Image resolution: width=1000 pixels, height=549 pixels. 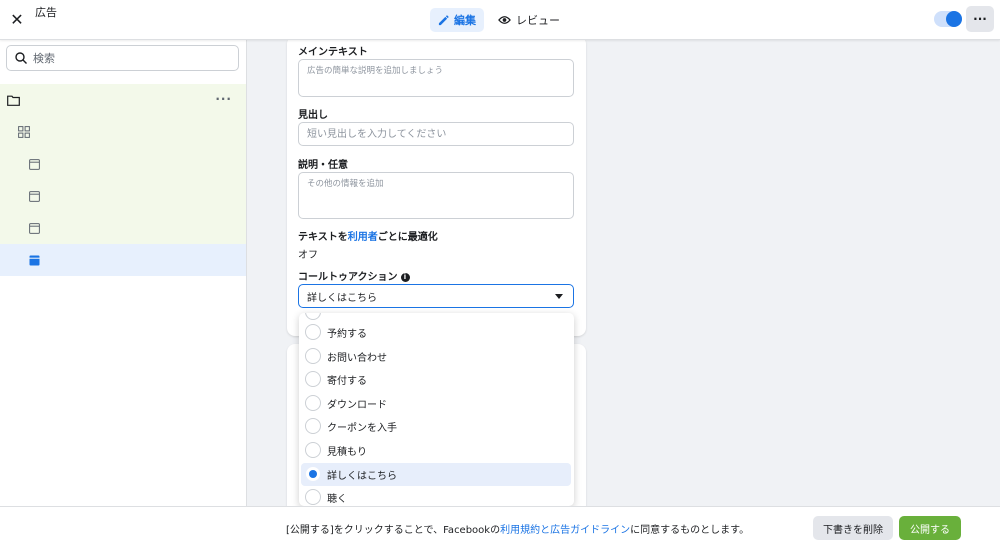 I want to click on cta-option-label: ダウンロード, so click(x=357, y=405).